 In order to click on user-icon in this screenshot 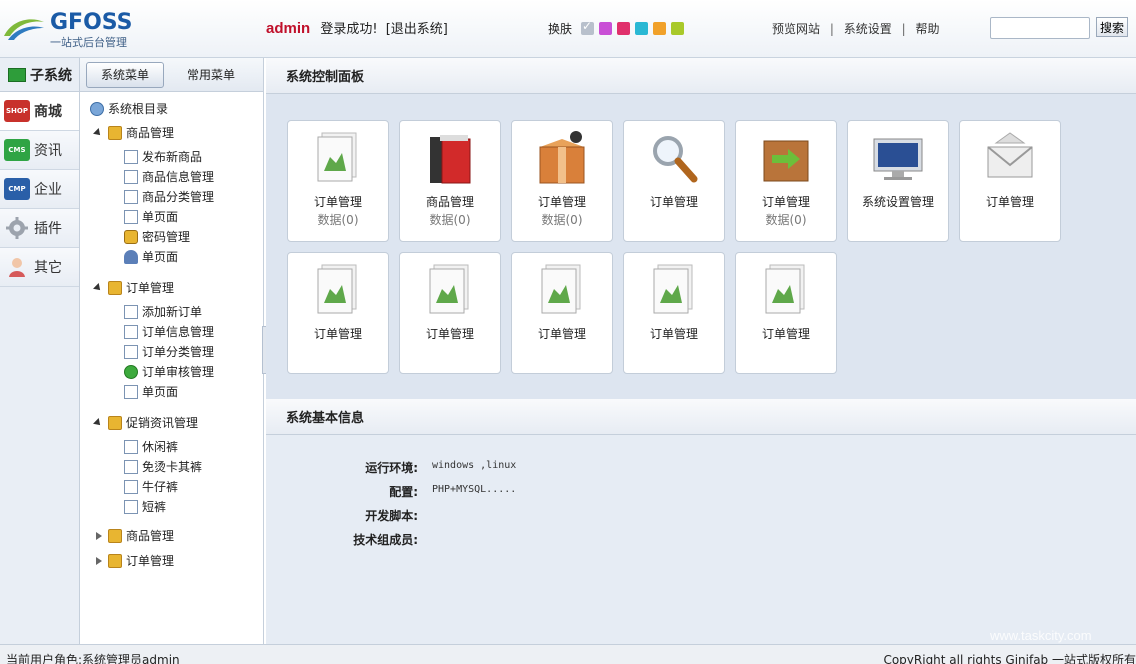, I will do `click(17, 267)`.